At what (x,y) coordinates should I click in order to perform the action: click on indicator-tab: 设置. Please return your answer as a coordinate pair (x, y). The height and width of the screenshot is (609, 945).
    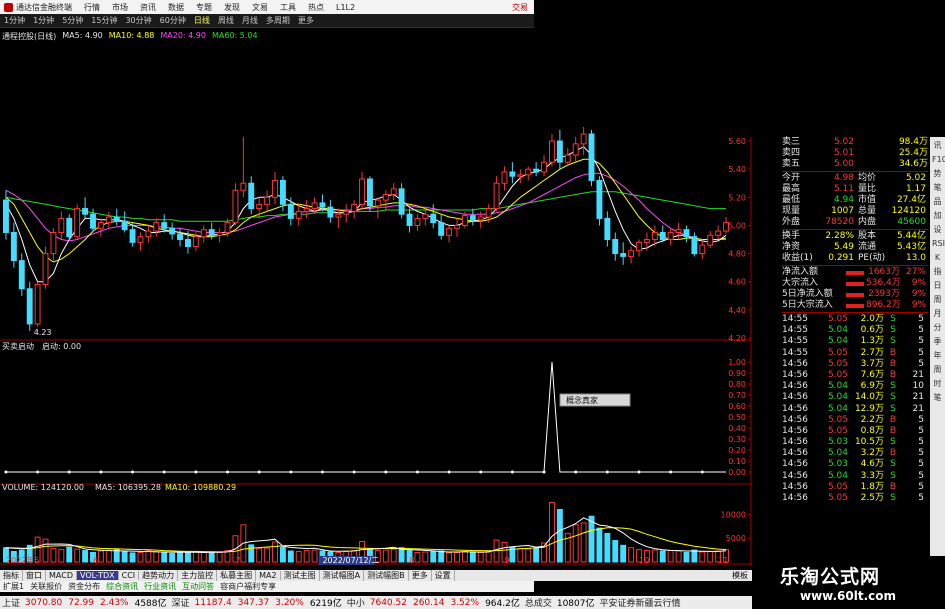
    Looking at the image, I should click on (443, 575).